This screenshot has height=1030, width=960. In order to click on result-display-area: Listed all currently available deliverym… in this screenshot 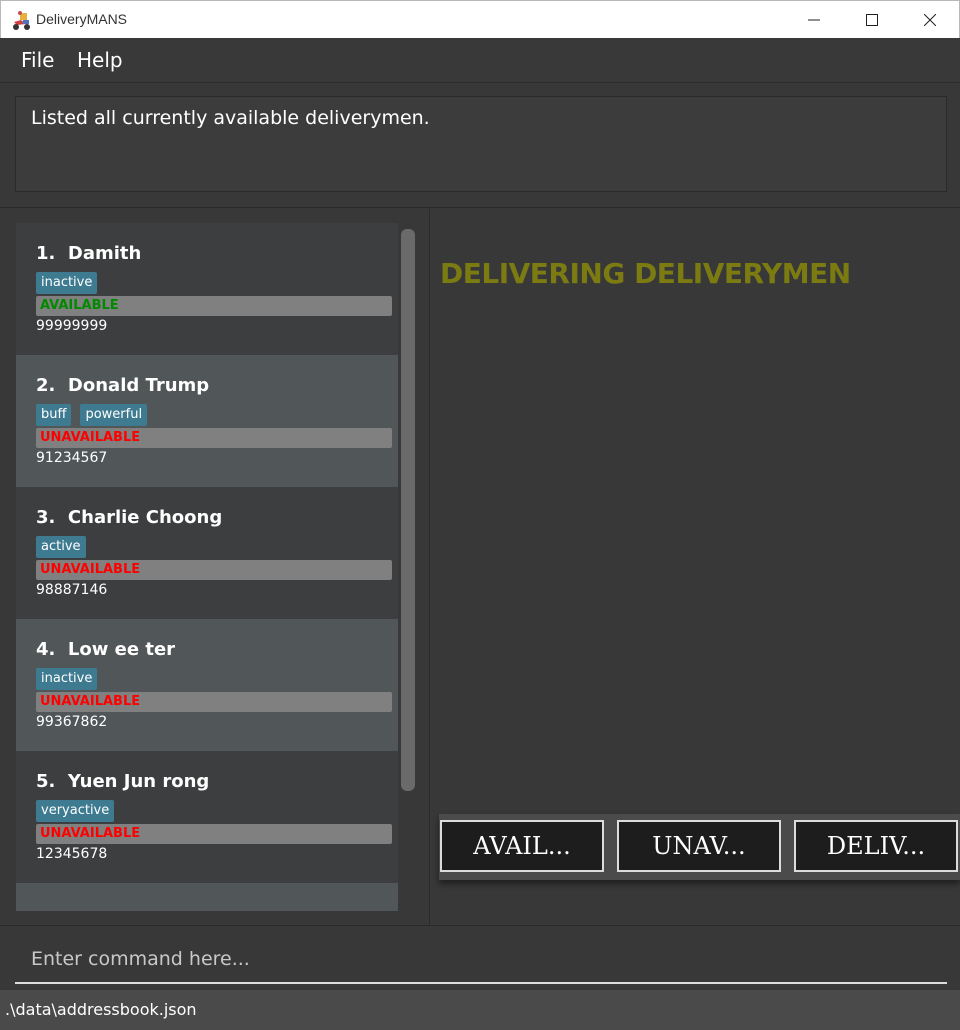, I will do `click(480, 146)`.